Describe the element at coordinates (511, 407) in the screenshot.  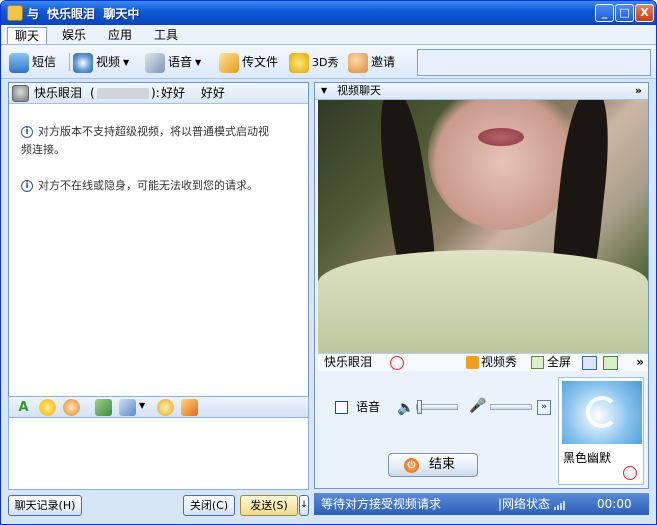
I see `mic-volume-slider` at that location.